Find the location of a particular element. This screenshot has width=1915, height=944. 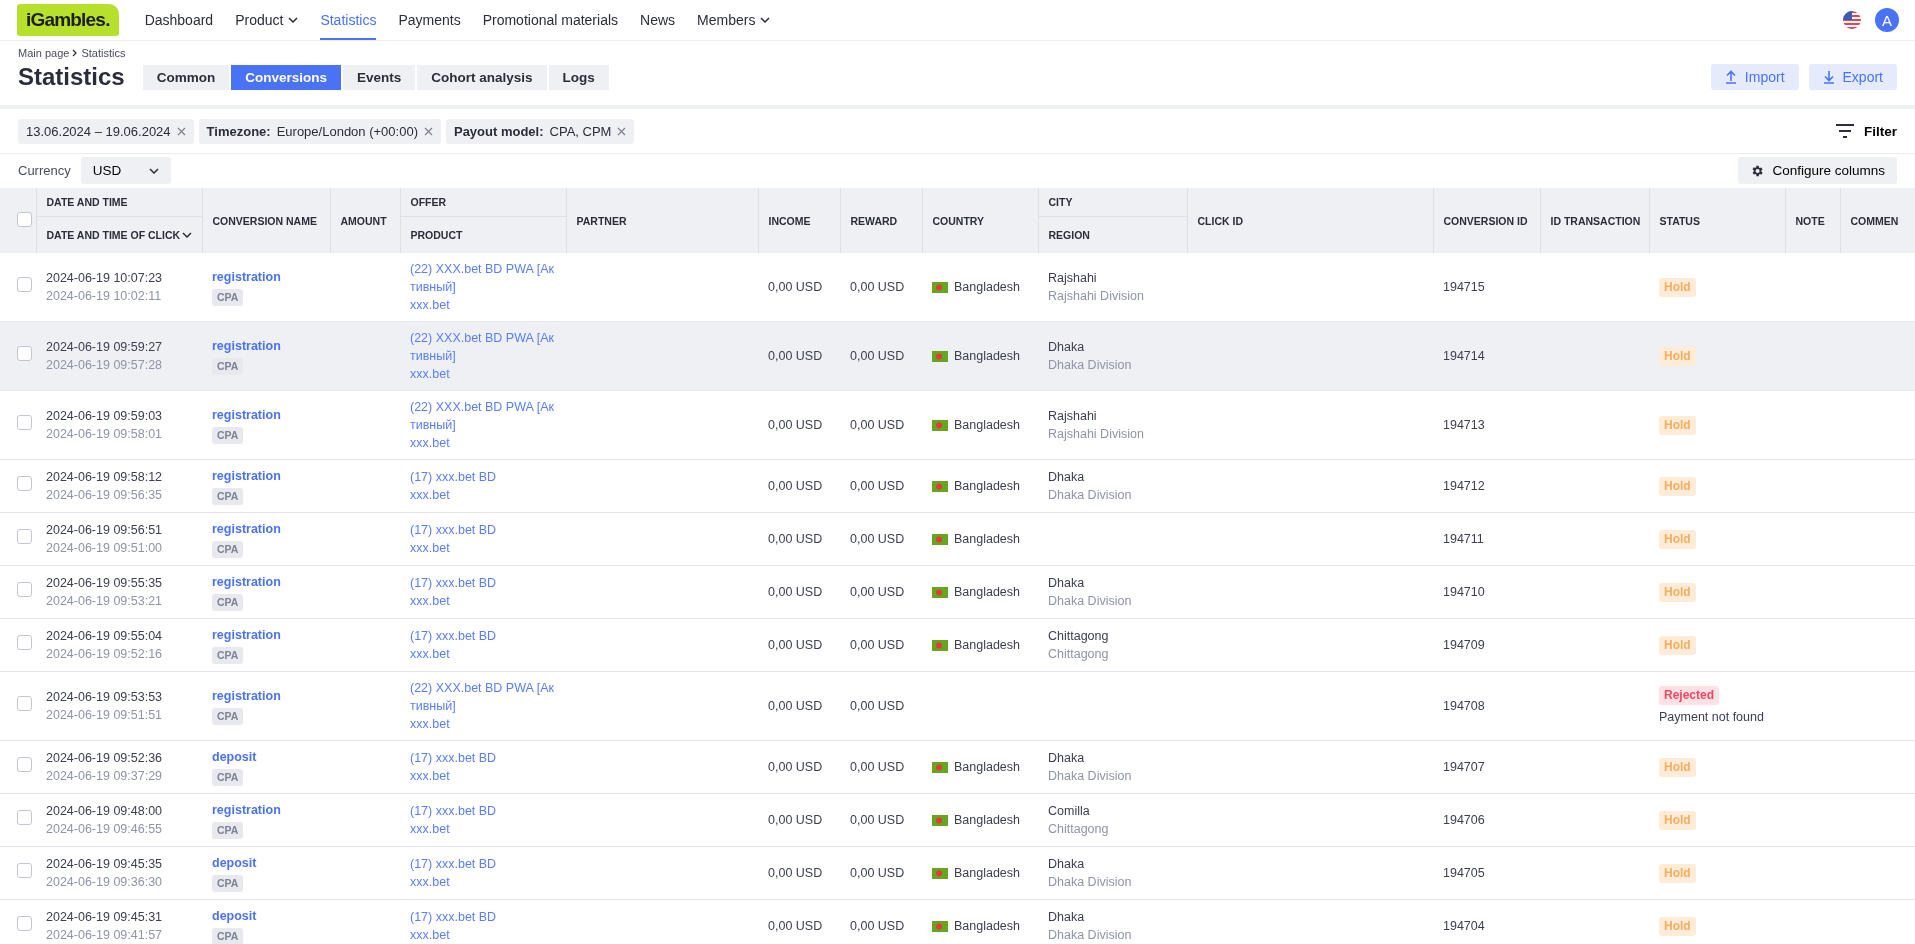

import-button: Import is located at coordinates (1754, 77).